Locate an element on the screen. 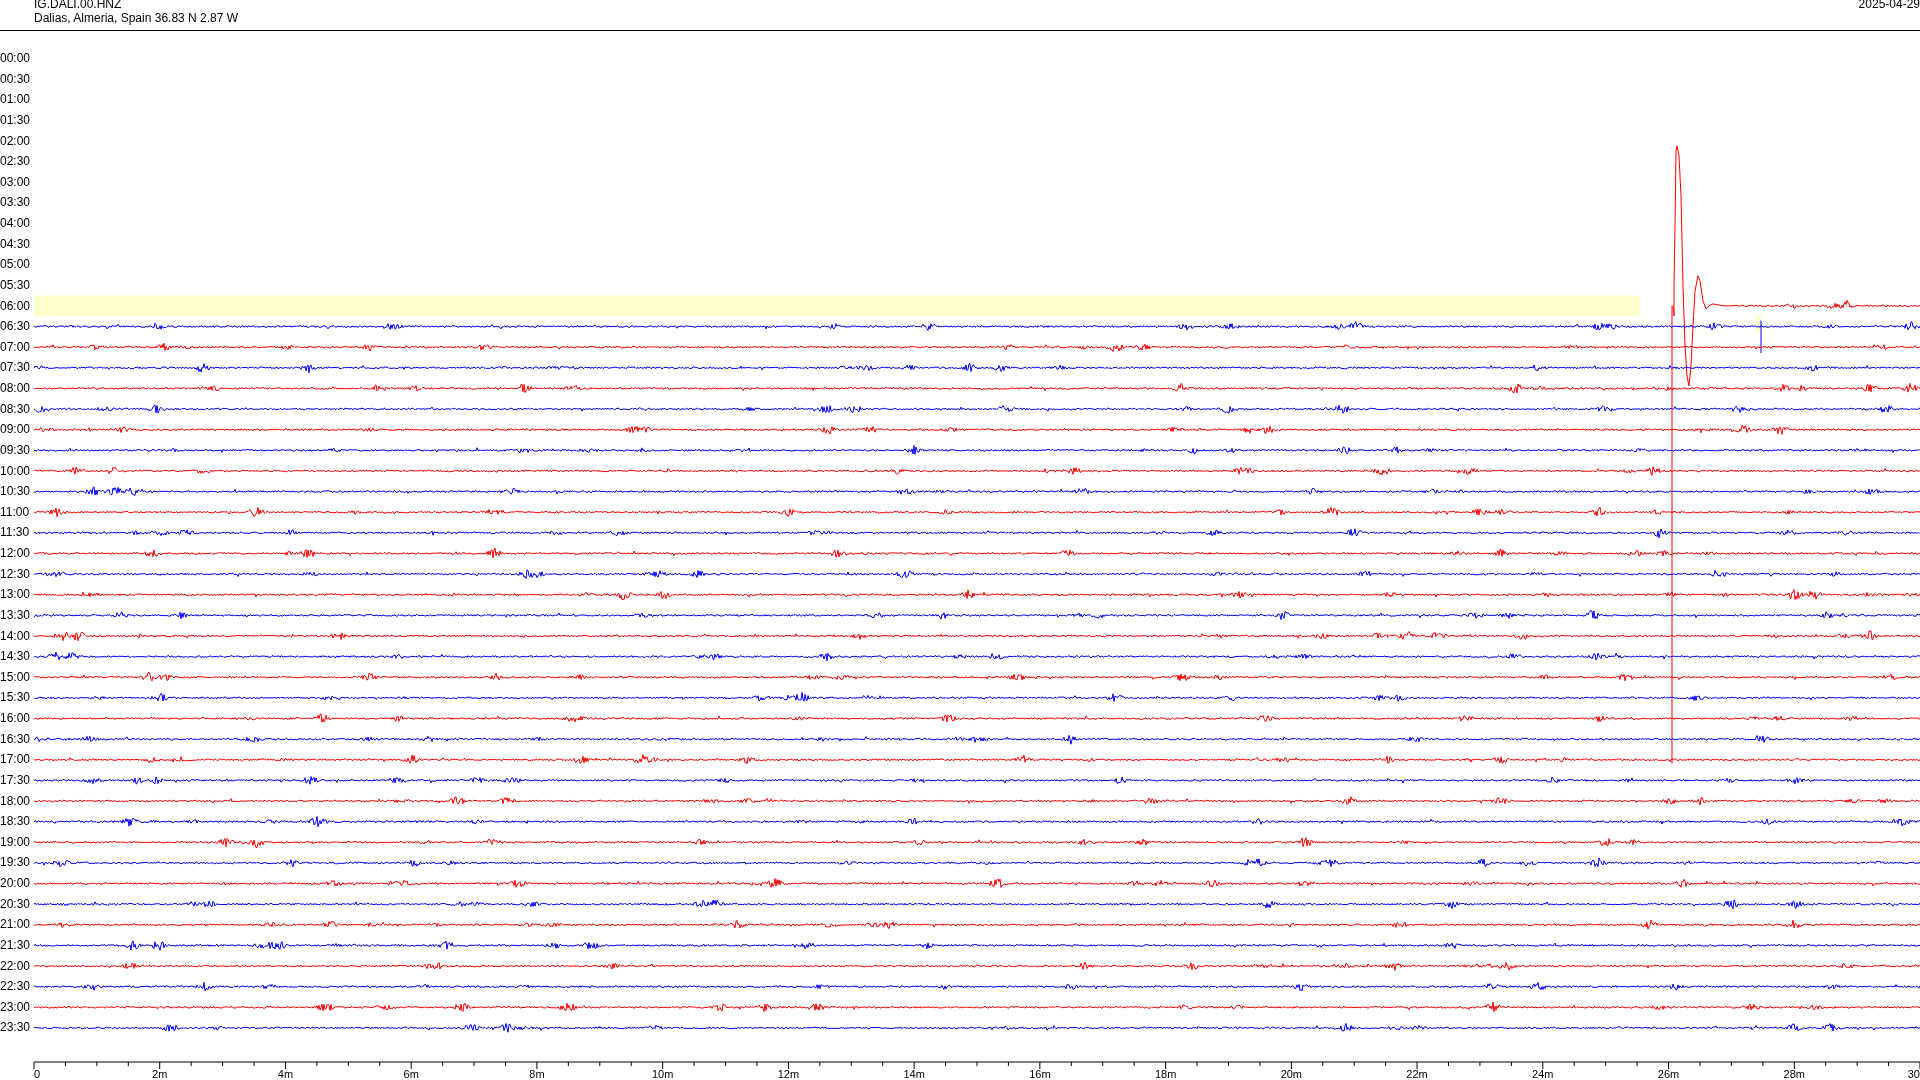  axis-label: 0 is located at coordinates (37, 1074).